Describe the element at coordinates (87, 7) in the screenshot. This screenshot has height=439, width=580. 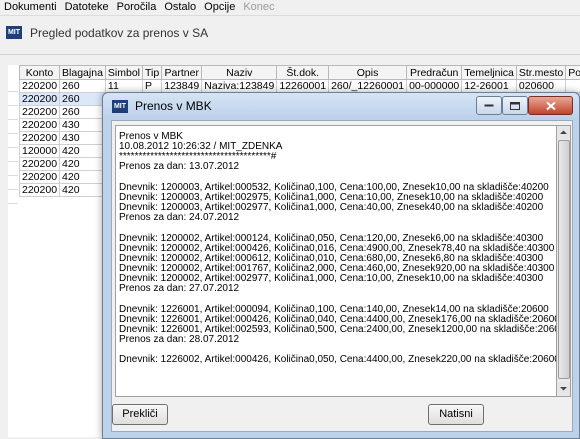
I see `menu-datoteke: Datoteke` at that location.